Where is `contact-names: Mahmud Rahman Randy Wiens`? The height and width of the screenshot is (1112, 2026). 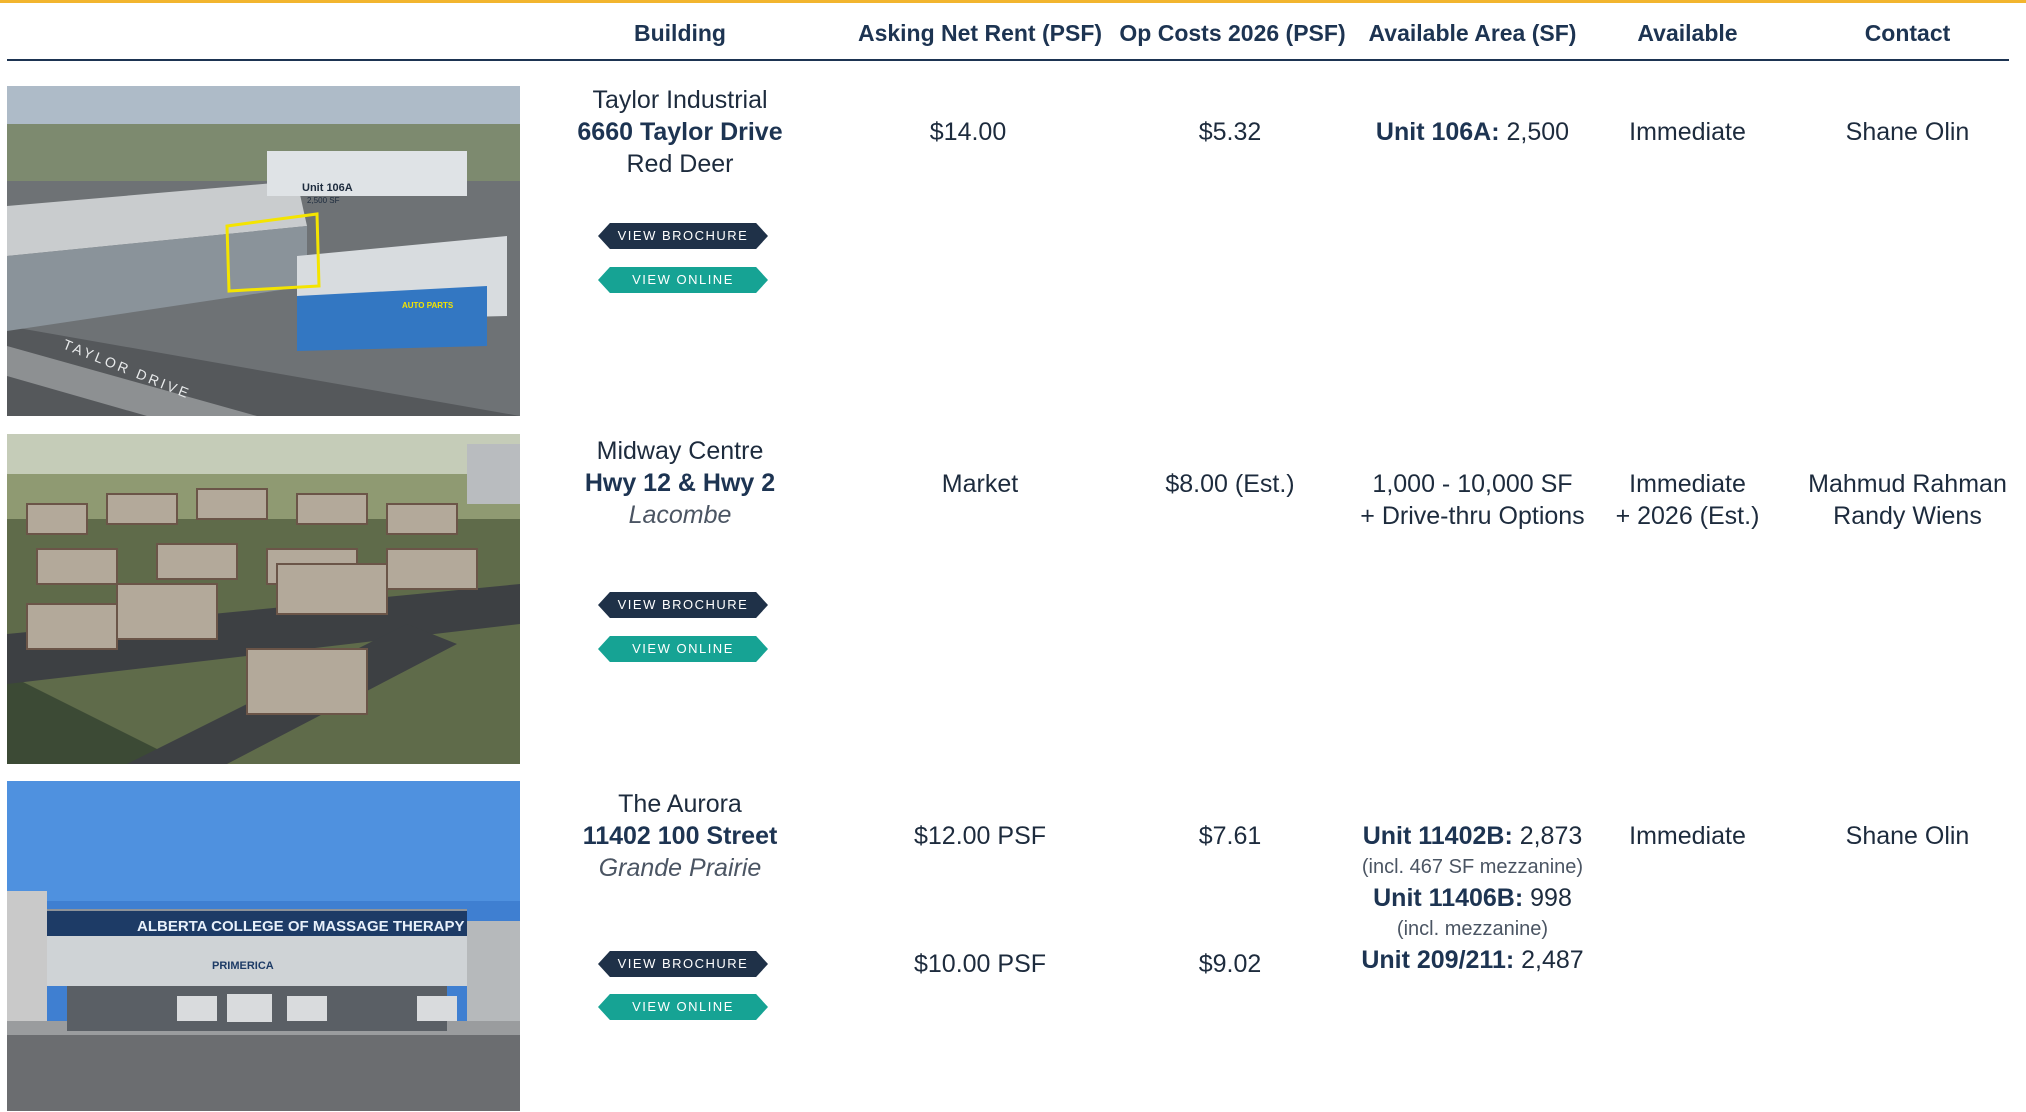 contact-names: Mahmud Rahman Randy Wiens is located at coordinates (1907, 500).